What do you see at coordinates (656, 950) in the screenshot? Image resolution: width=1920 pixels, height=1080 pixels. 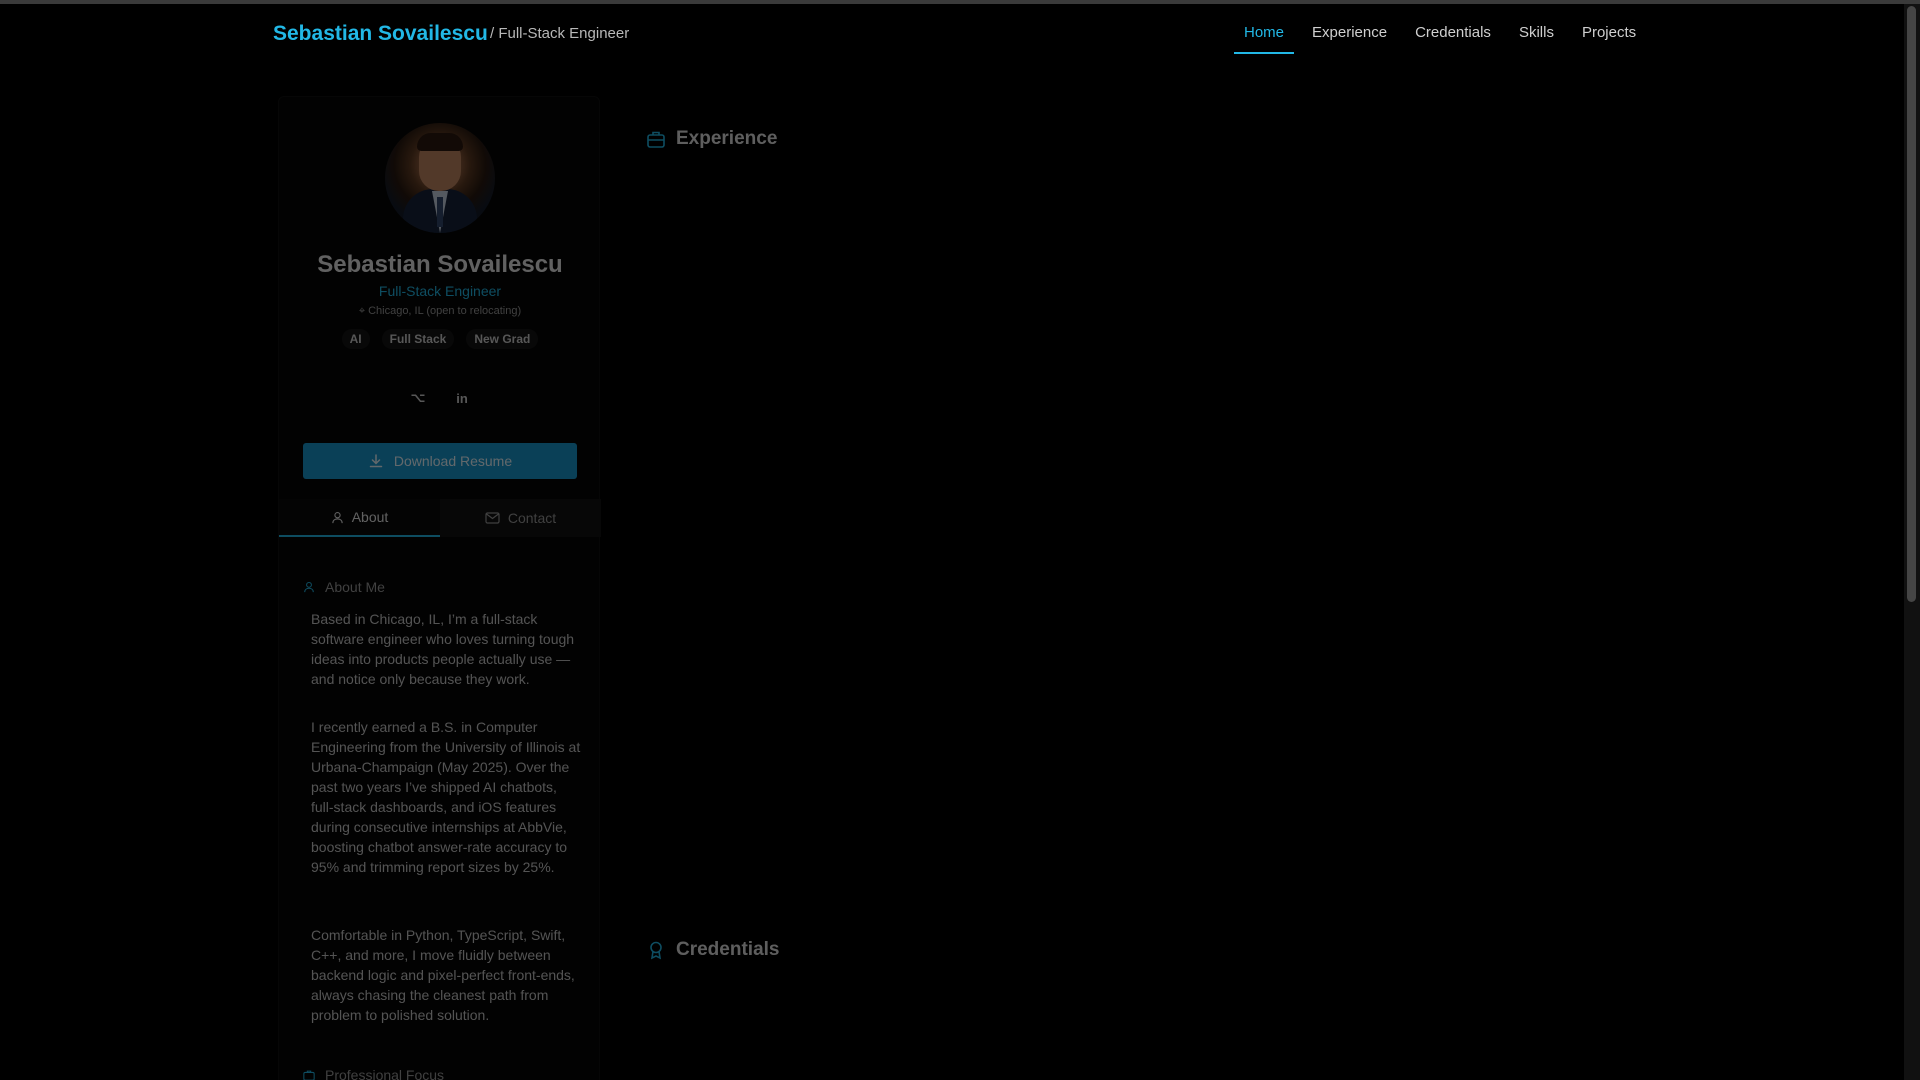 I see `award-icon` at bounding box center [656, 950].